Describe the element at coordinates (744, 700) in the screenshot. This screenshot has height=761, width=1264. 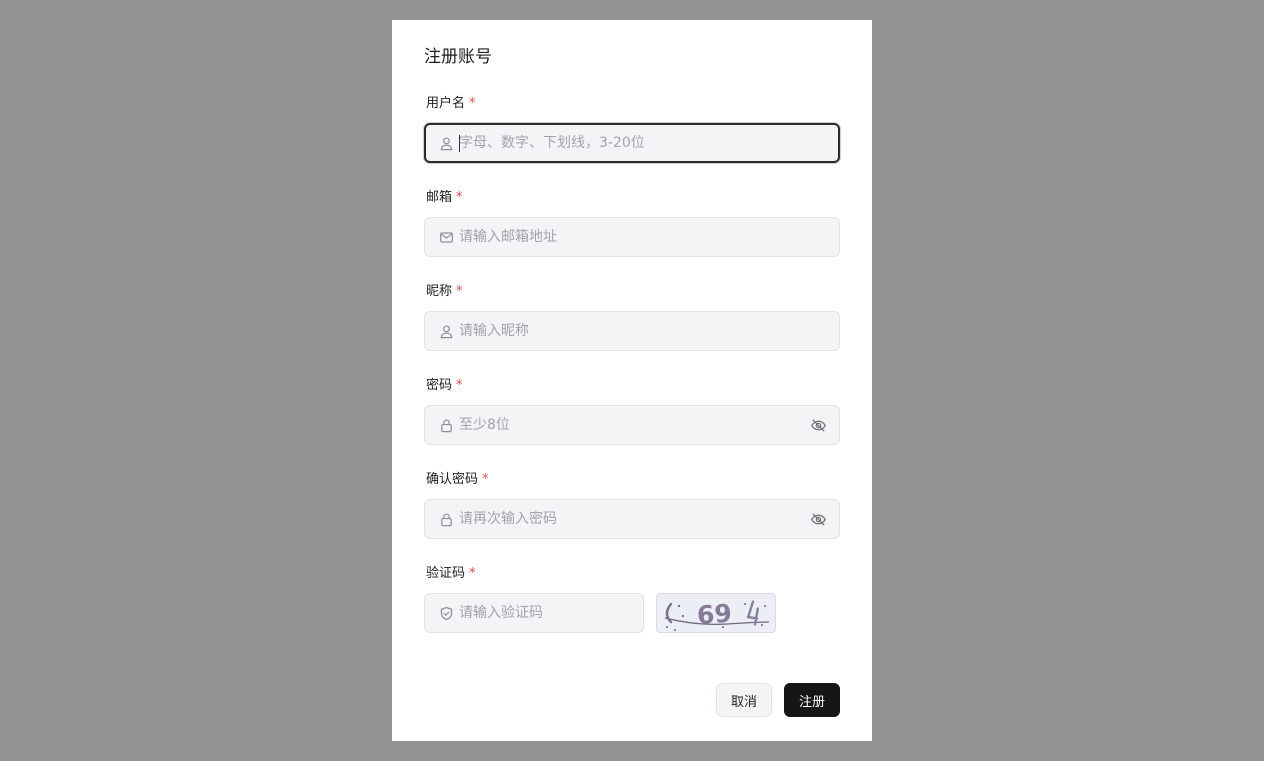
I see `cancel-button: 取消` at that location.